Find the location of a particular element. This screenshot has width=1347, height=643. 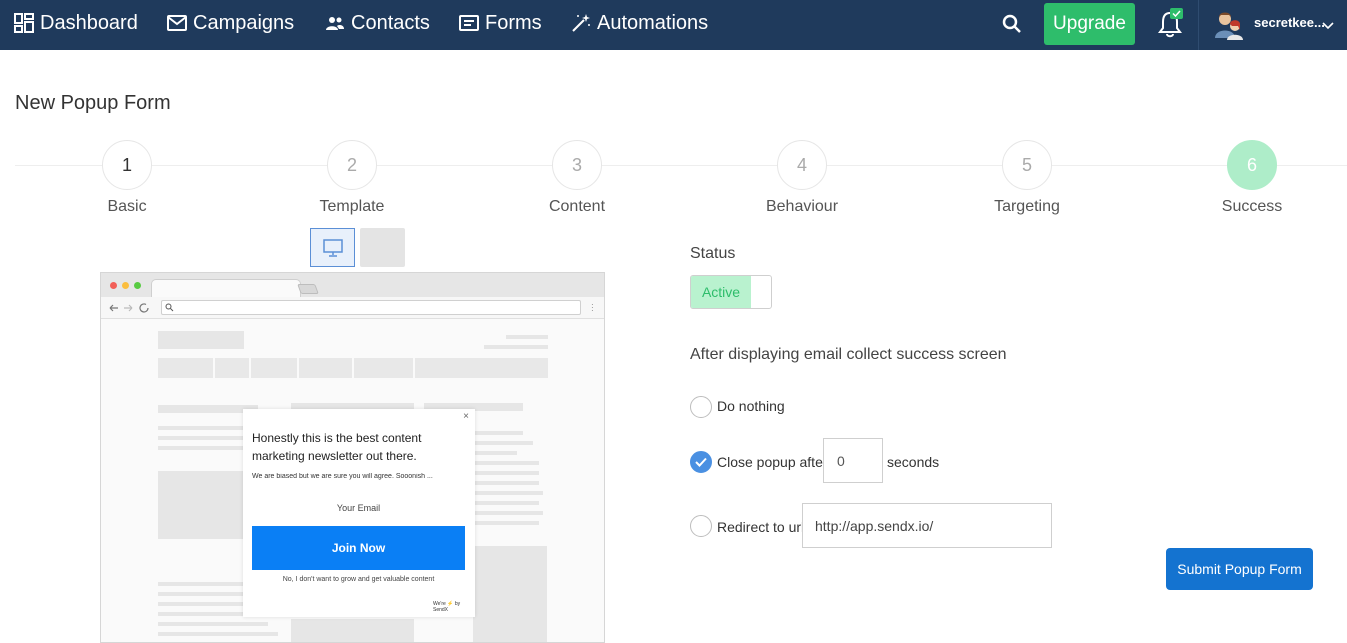

popup-credit: We're ⚡ by SendX is located at coordinates (447, 607).